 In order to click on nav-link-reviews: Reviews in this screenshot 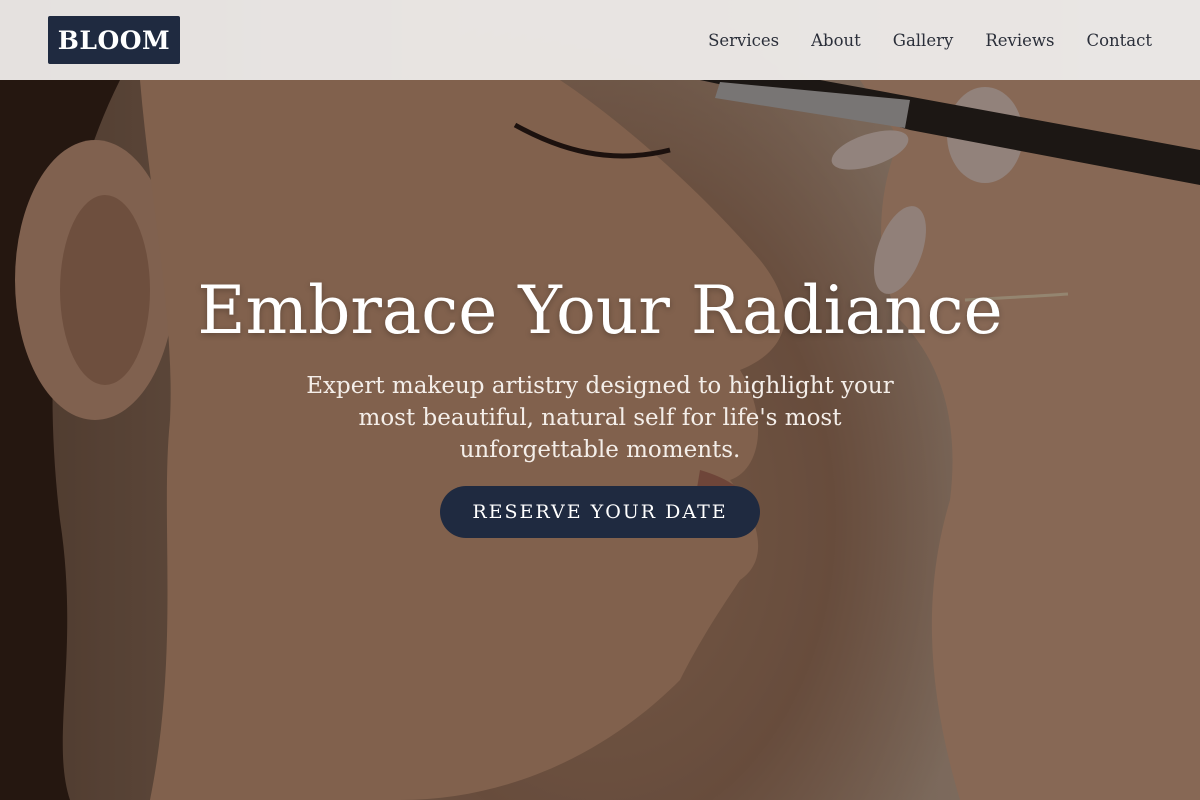, I will do `click(1019, 40)`.